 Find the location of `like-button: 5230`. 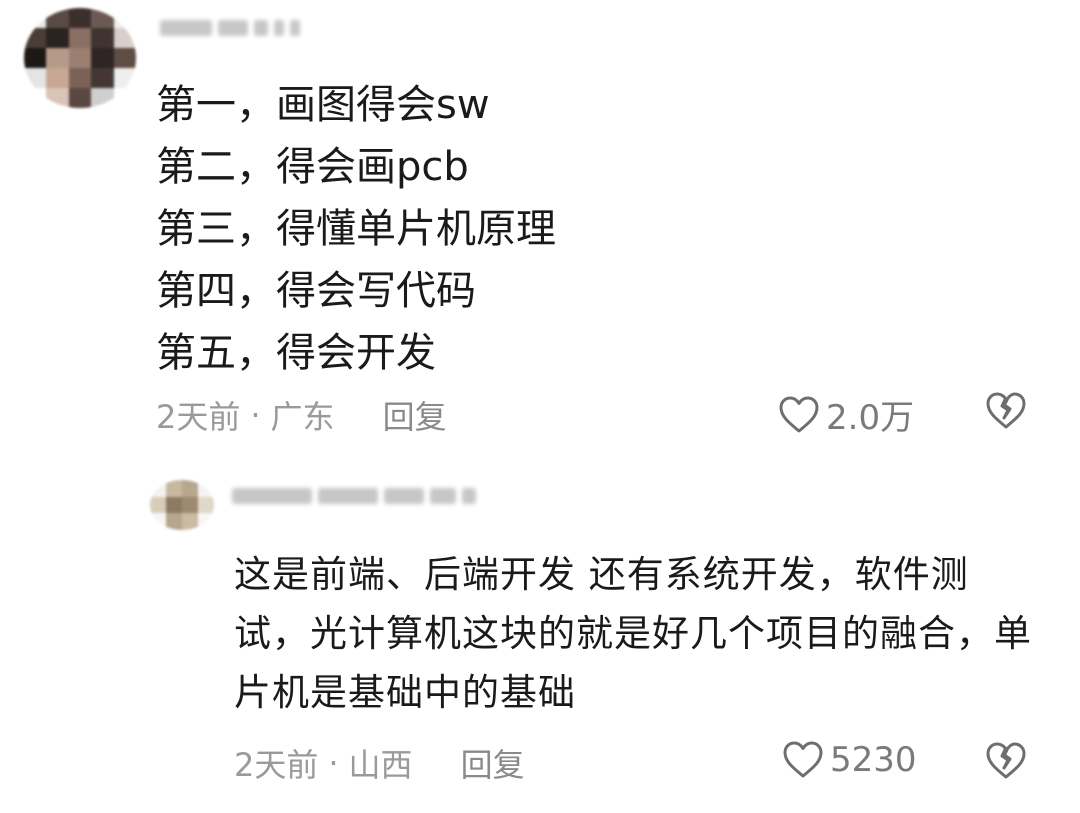

like-button: 5230 is located at coordinates (849, 760).